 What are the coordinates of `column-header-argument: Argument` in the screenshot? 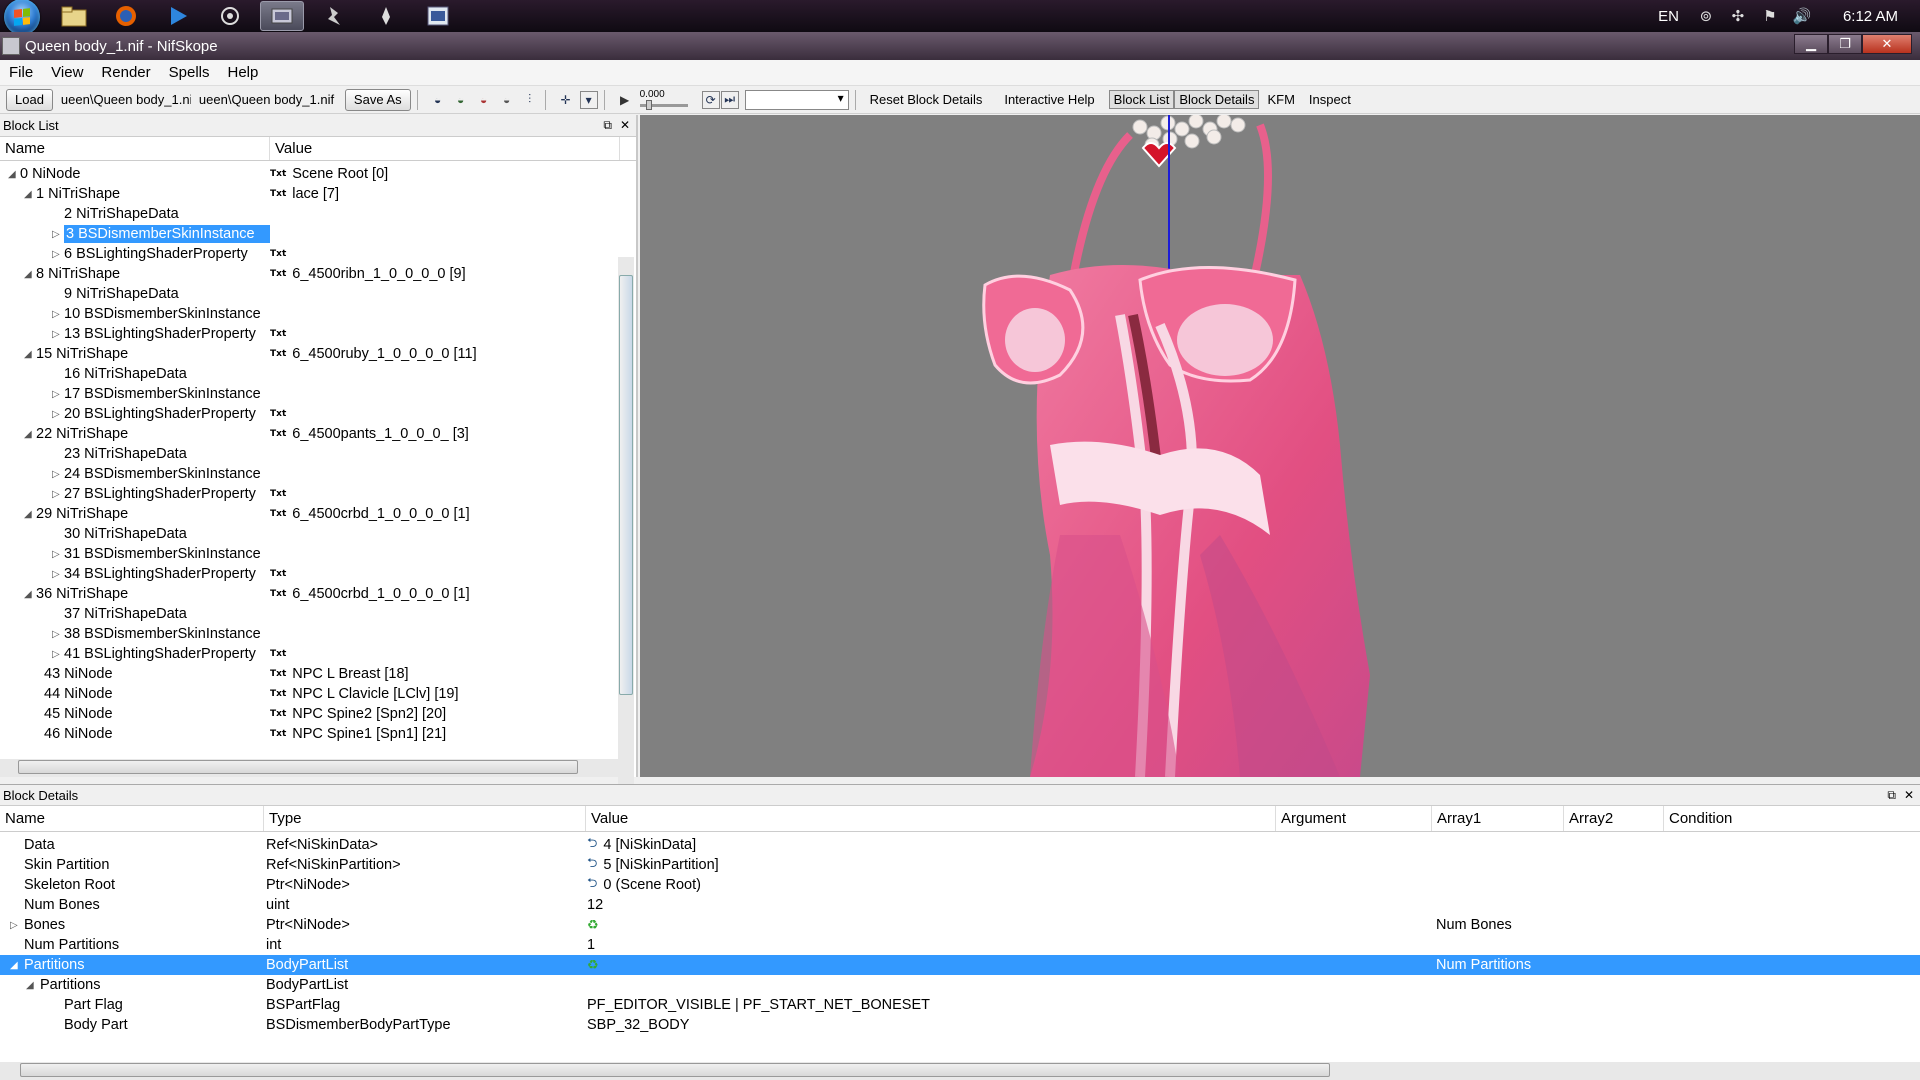 It's located at (1354, 818).